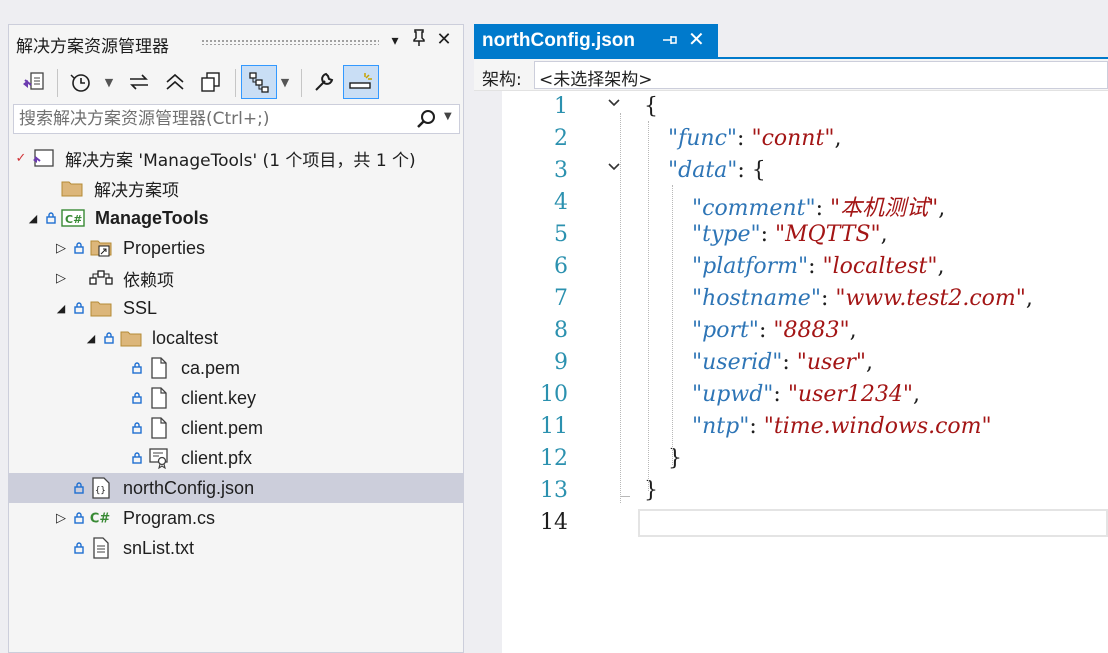 The height and width of the screenshot is (653, 1108). Describe the element at coordinates (140, 307) in the screenshot. I see `tree-item-label: SSL` at that location.